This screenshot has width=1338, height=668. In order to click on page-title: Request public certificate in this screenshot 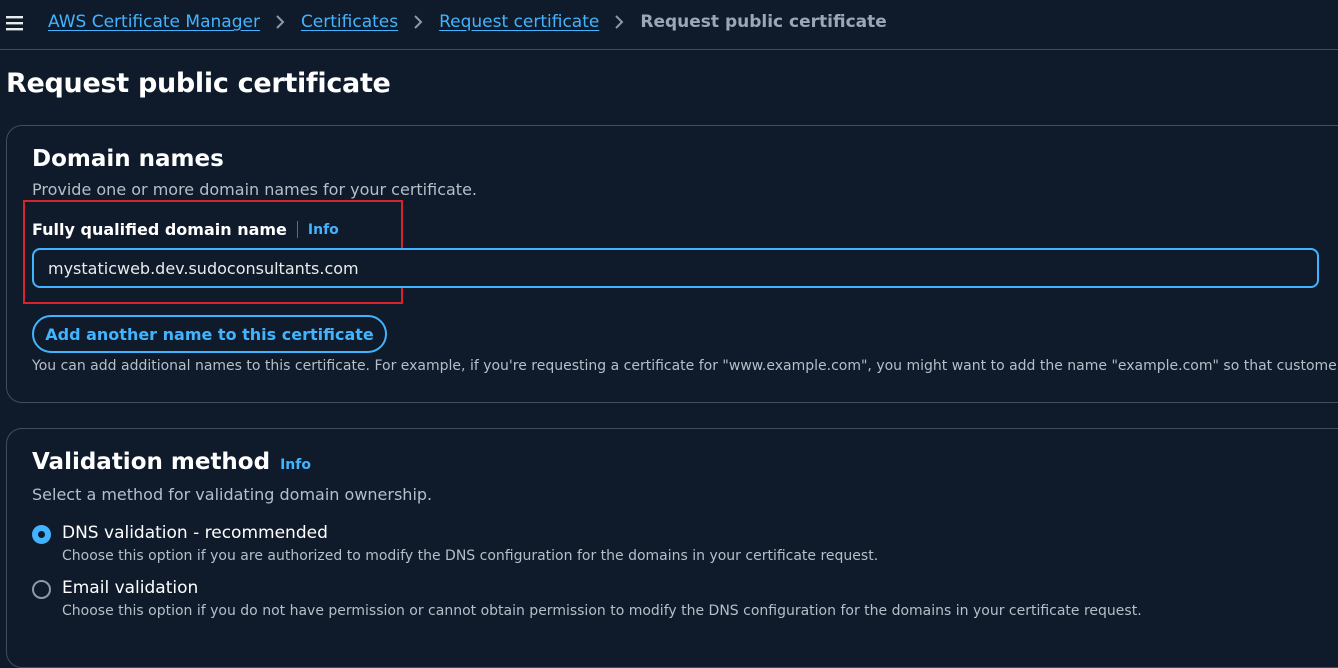, I will do `click(198, 83)`.